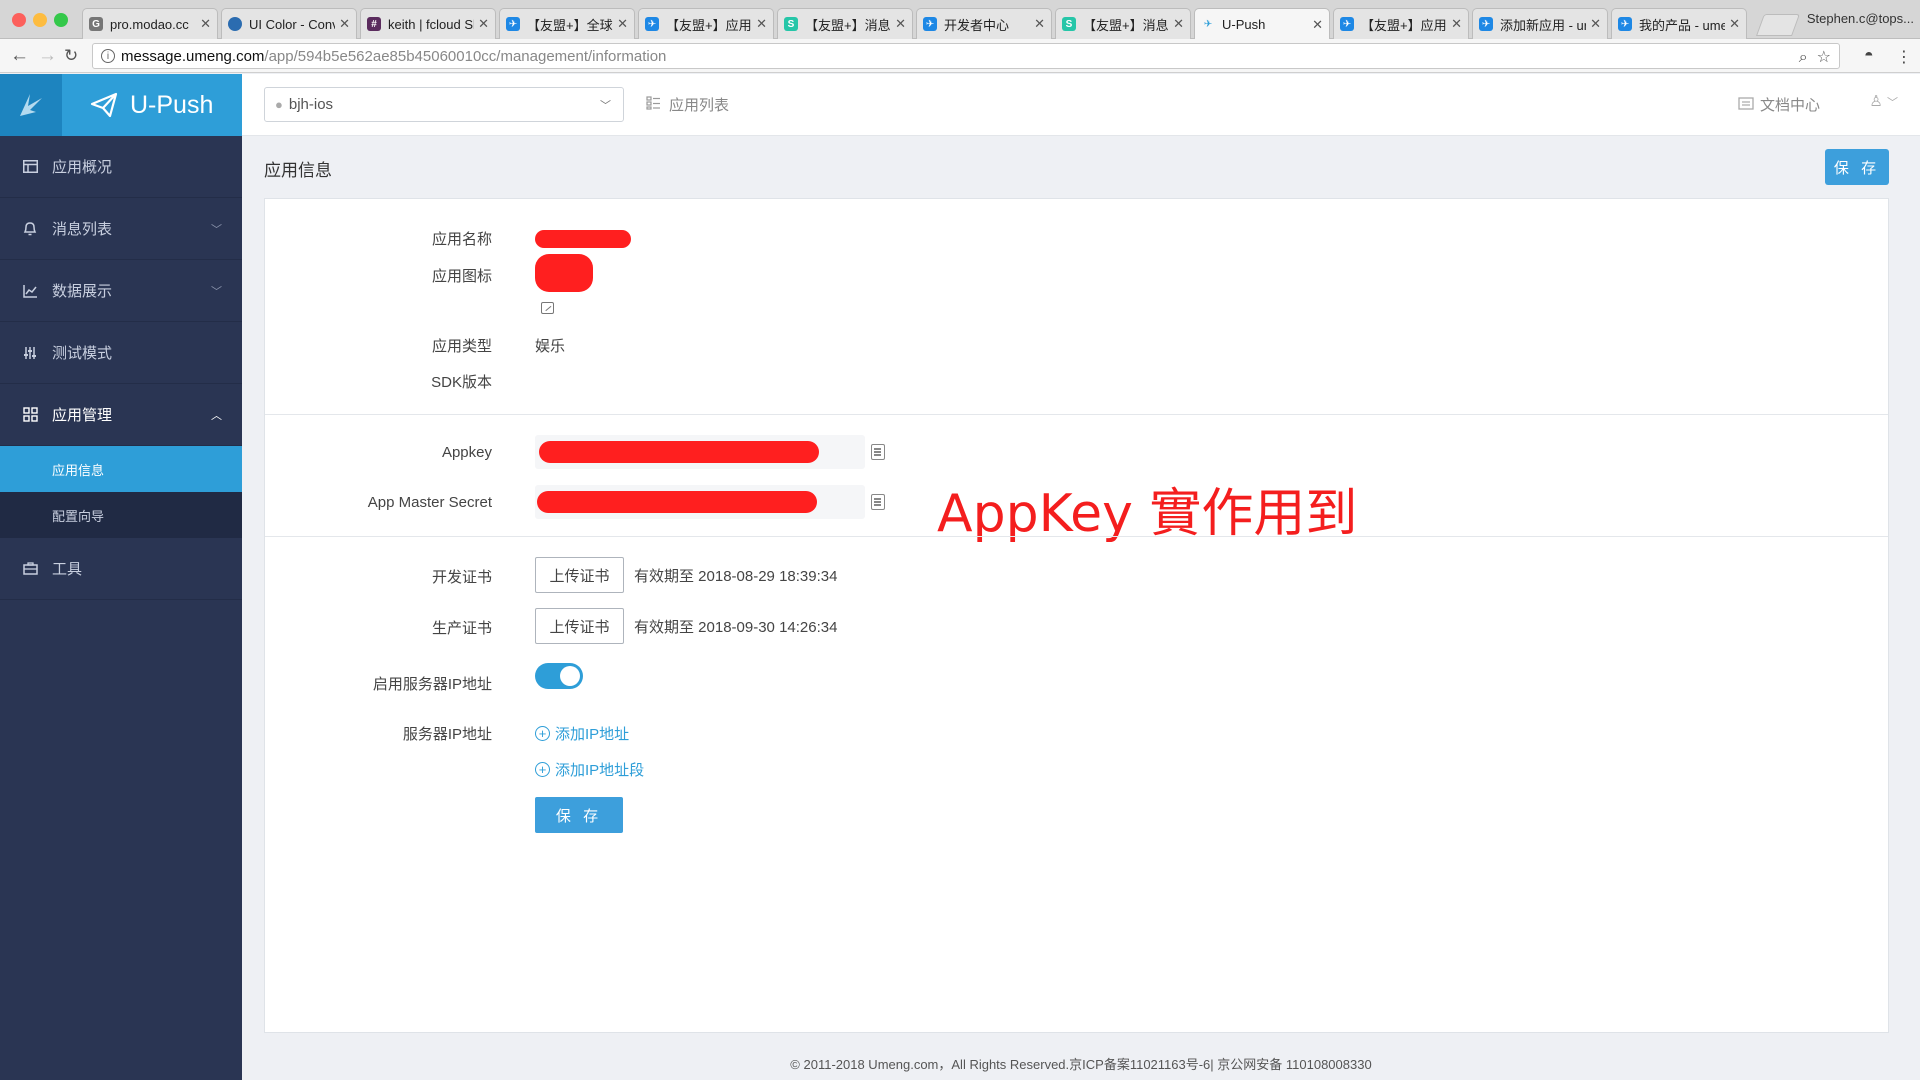 This screenshot has width=1920, height=1080. What do you see at coordinates (47, 56) in the screenshot?
I see `forward-arrow-icon: →` at bounding box center [47, 56].